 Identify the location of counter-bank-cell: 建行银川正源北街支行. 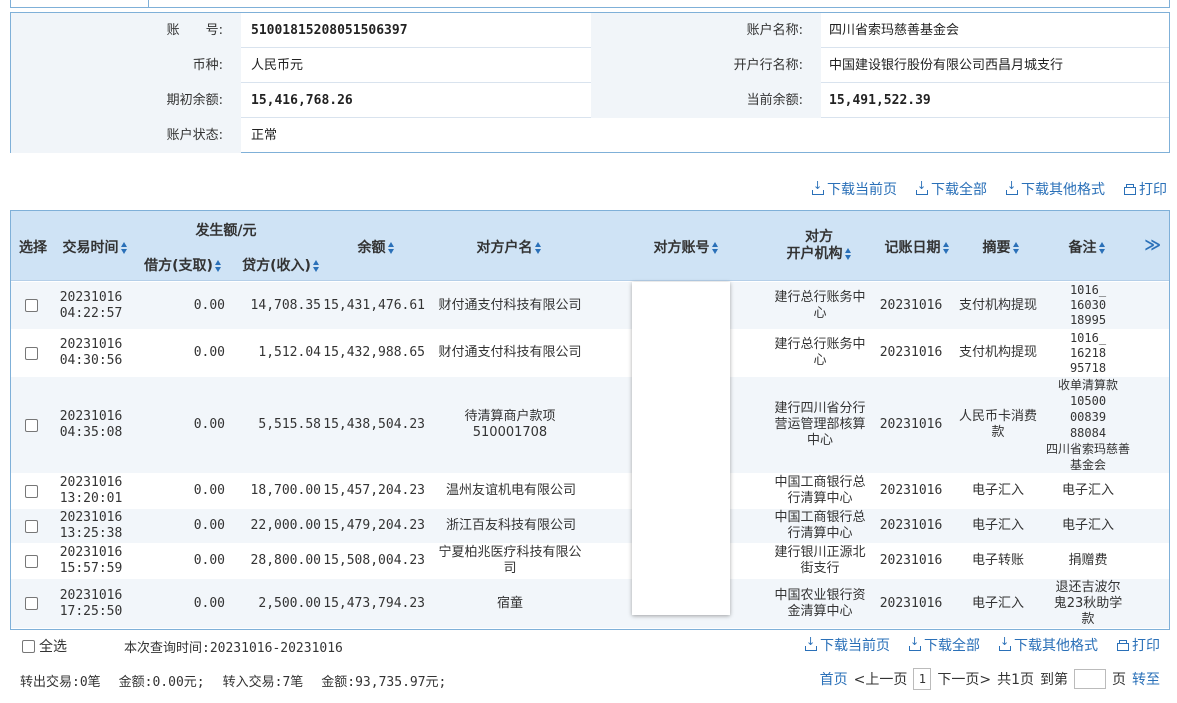
(820, 560).